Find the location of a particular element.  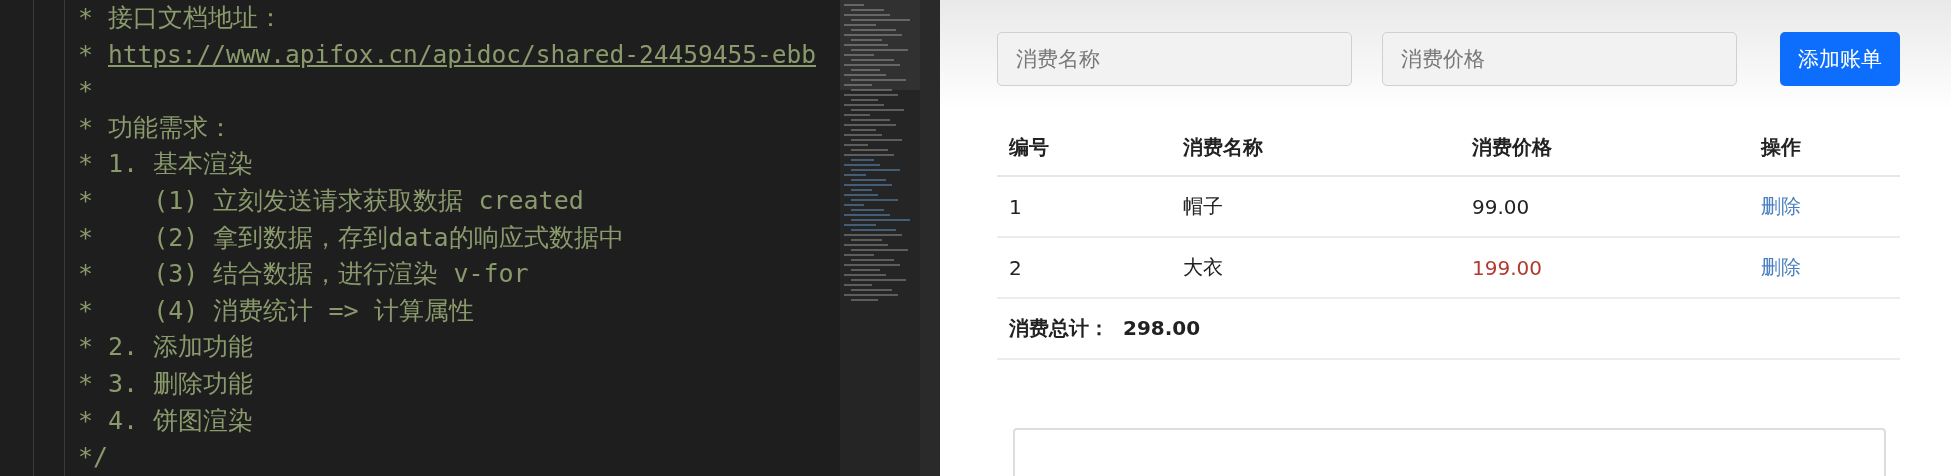

comment-text: 3. 删除功能 is located at coordinates (181, 383).